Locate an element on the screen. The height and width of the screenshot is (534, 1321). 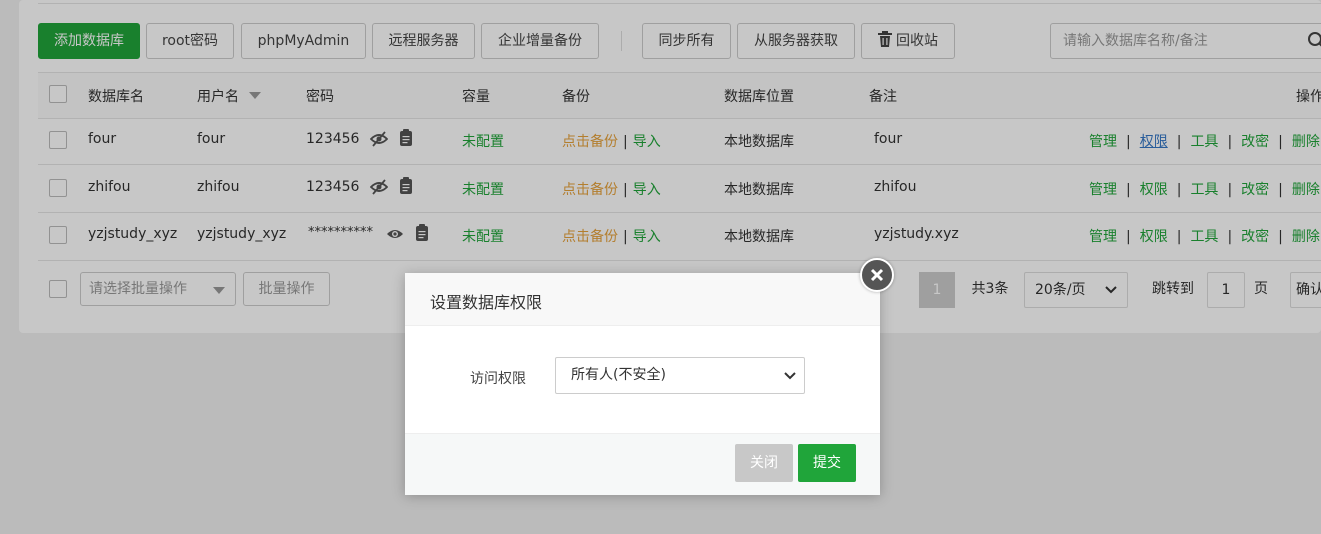
dialog-footer: 关闭 提交 is located at coordinates (642, 464).